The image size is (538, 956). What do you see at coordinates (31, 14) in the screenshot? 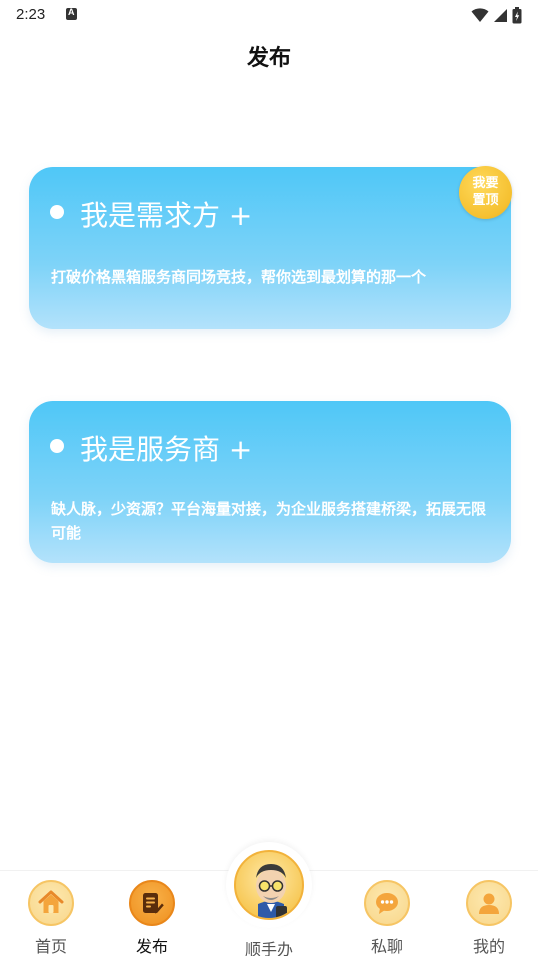
I see `status-time: 2:23` at bounding box center [31, 14].